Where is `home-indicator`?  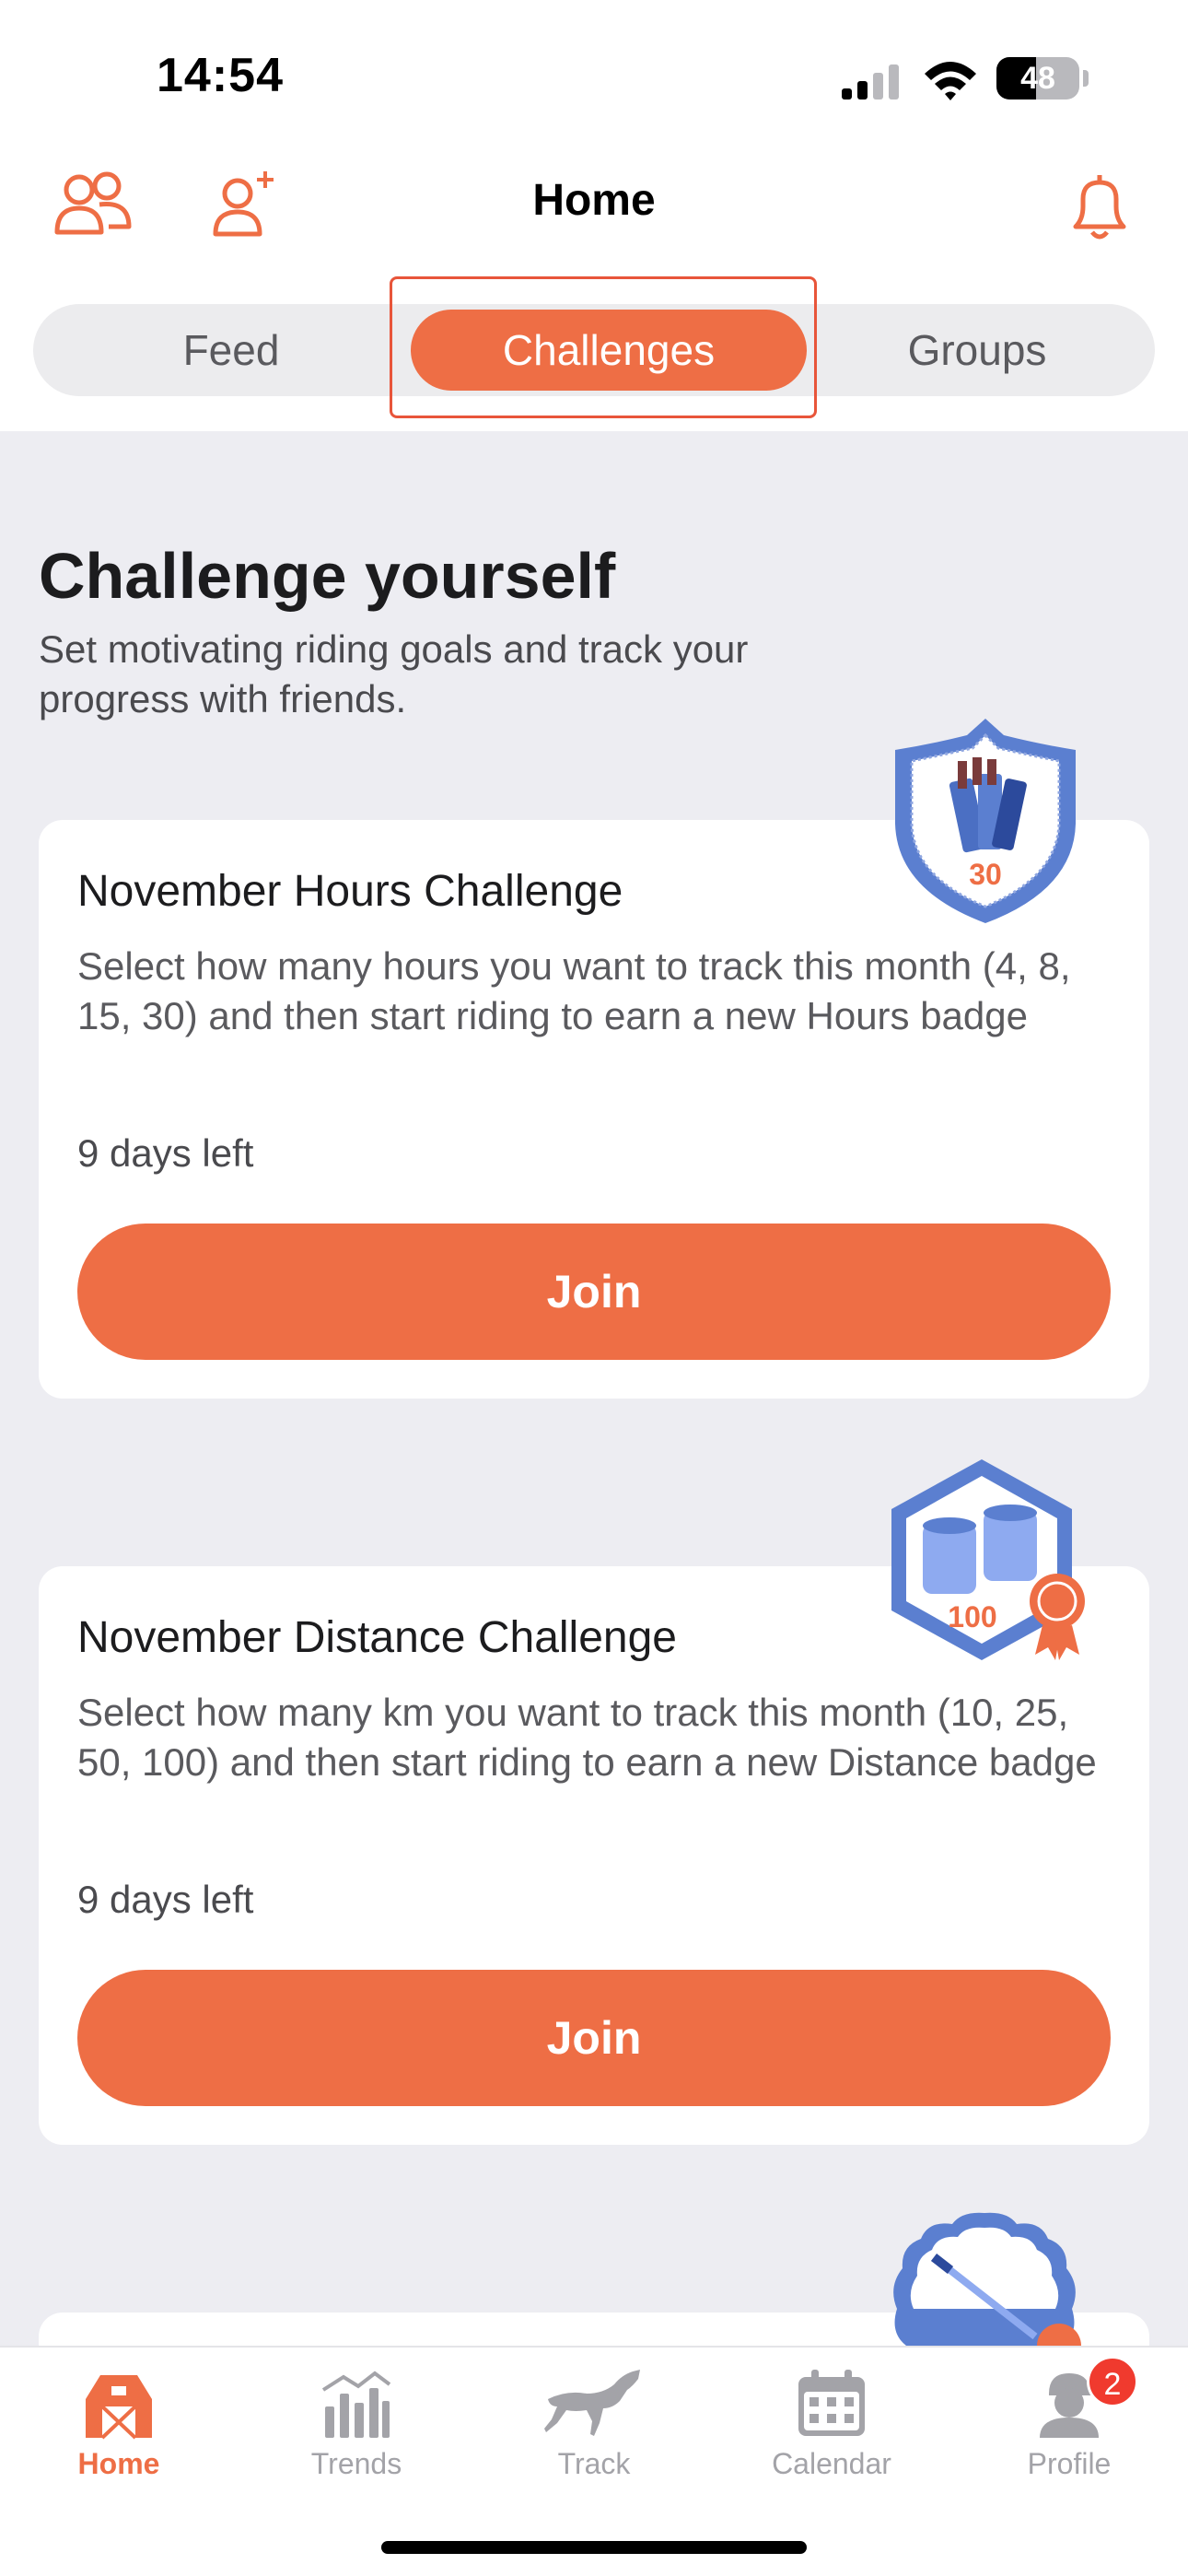
home-indicator is located at coordinates (594, 2547).